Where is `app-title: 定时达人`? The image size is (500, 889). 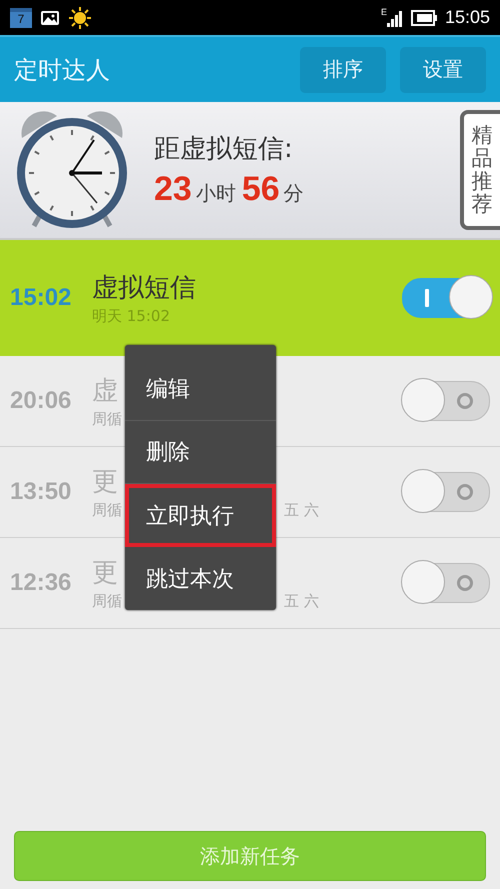
app-title: 定时达人 is located at coordinates (62, 70).